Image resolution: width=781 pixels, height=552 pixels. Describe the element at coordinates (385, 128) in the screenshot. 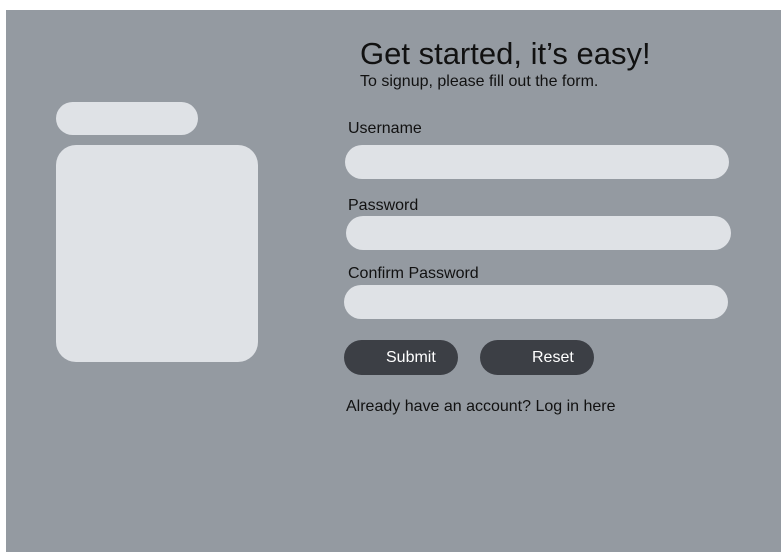

I see `username-label: Username` at that location.